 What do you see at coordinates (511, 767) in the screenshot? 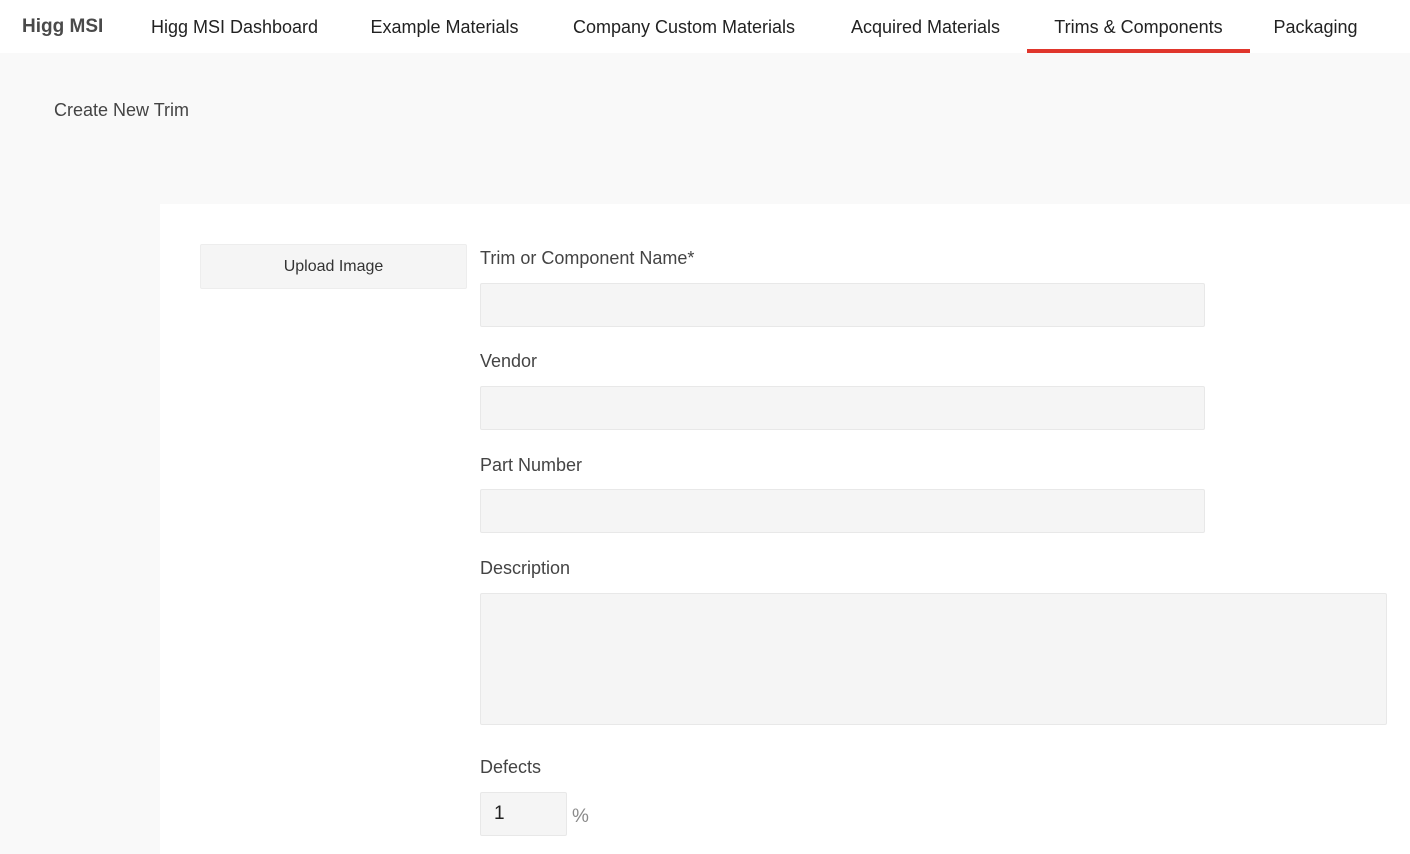
I see `defects-label: Defects` at bounding box center [511, 767].